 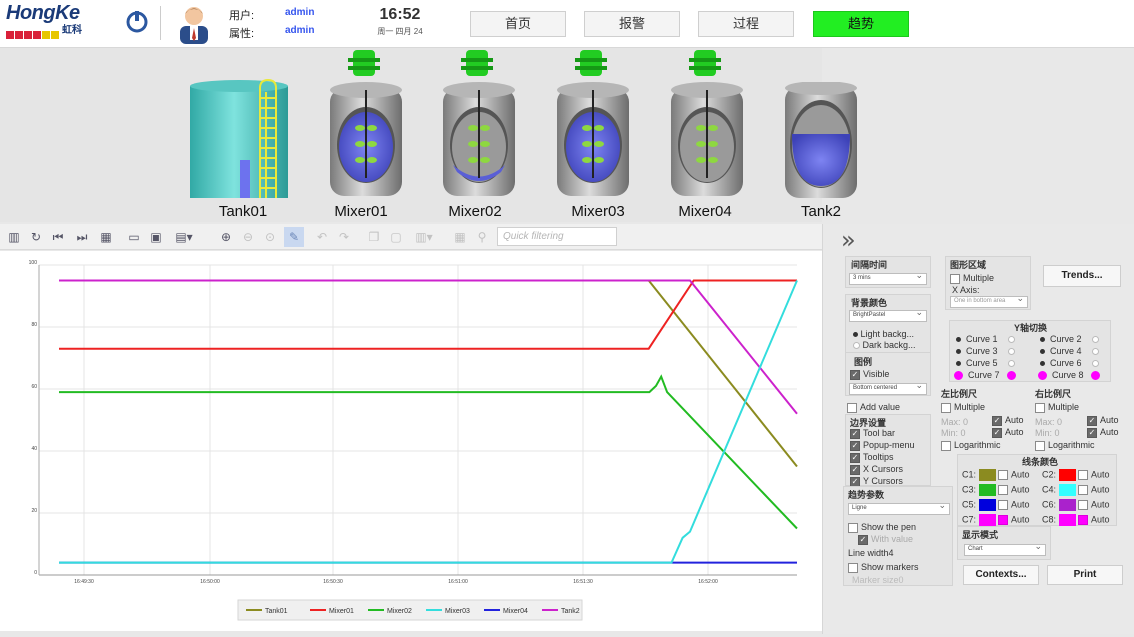 What do you see at coordinates (106, 237) in the screenshot?
I see `calendar-icon: ▦` at bounding box center [106, 237].